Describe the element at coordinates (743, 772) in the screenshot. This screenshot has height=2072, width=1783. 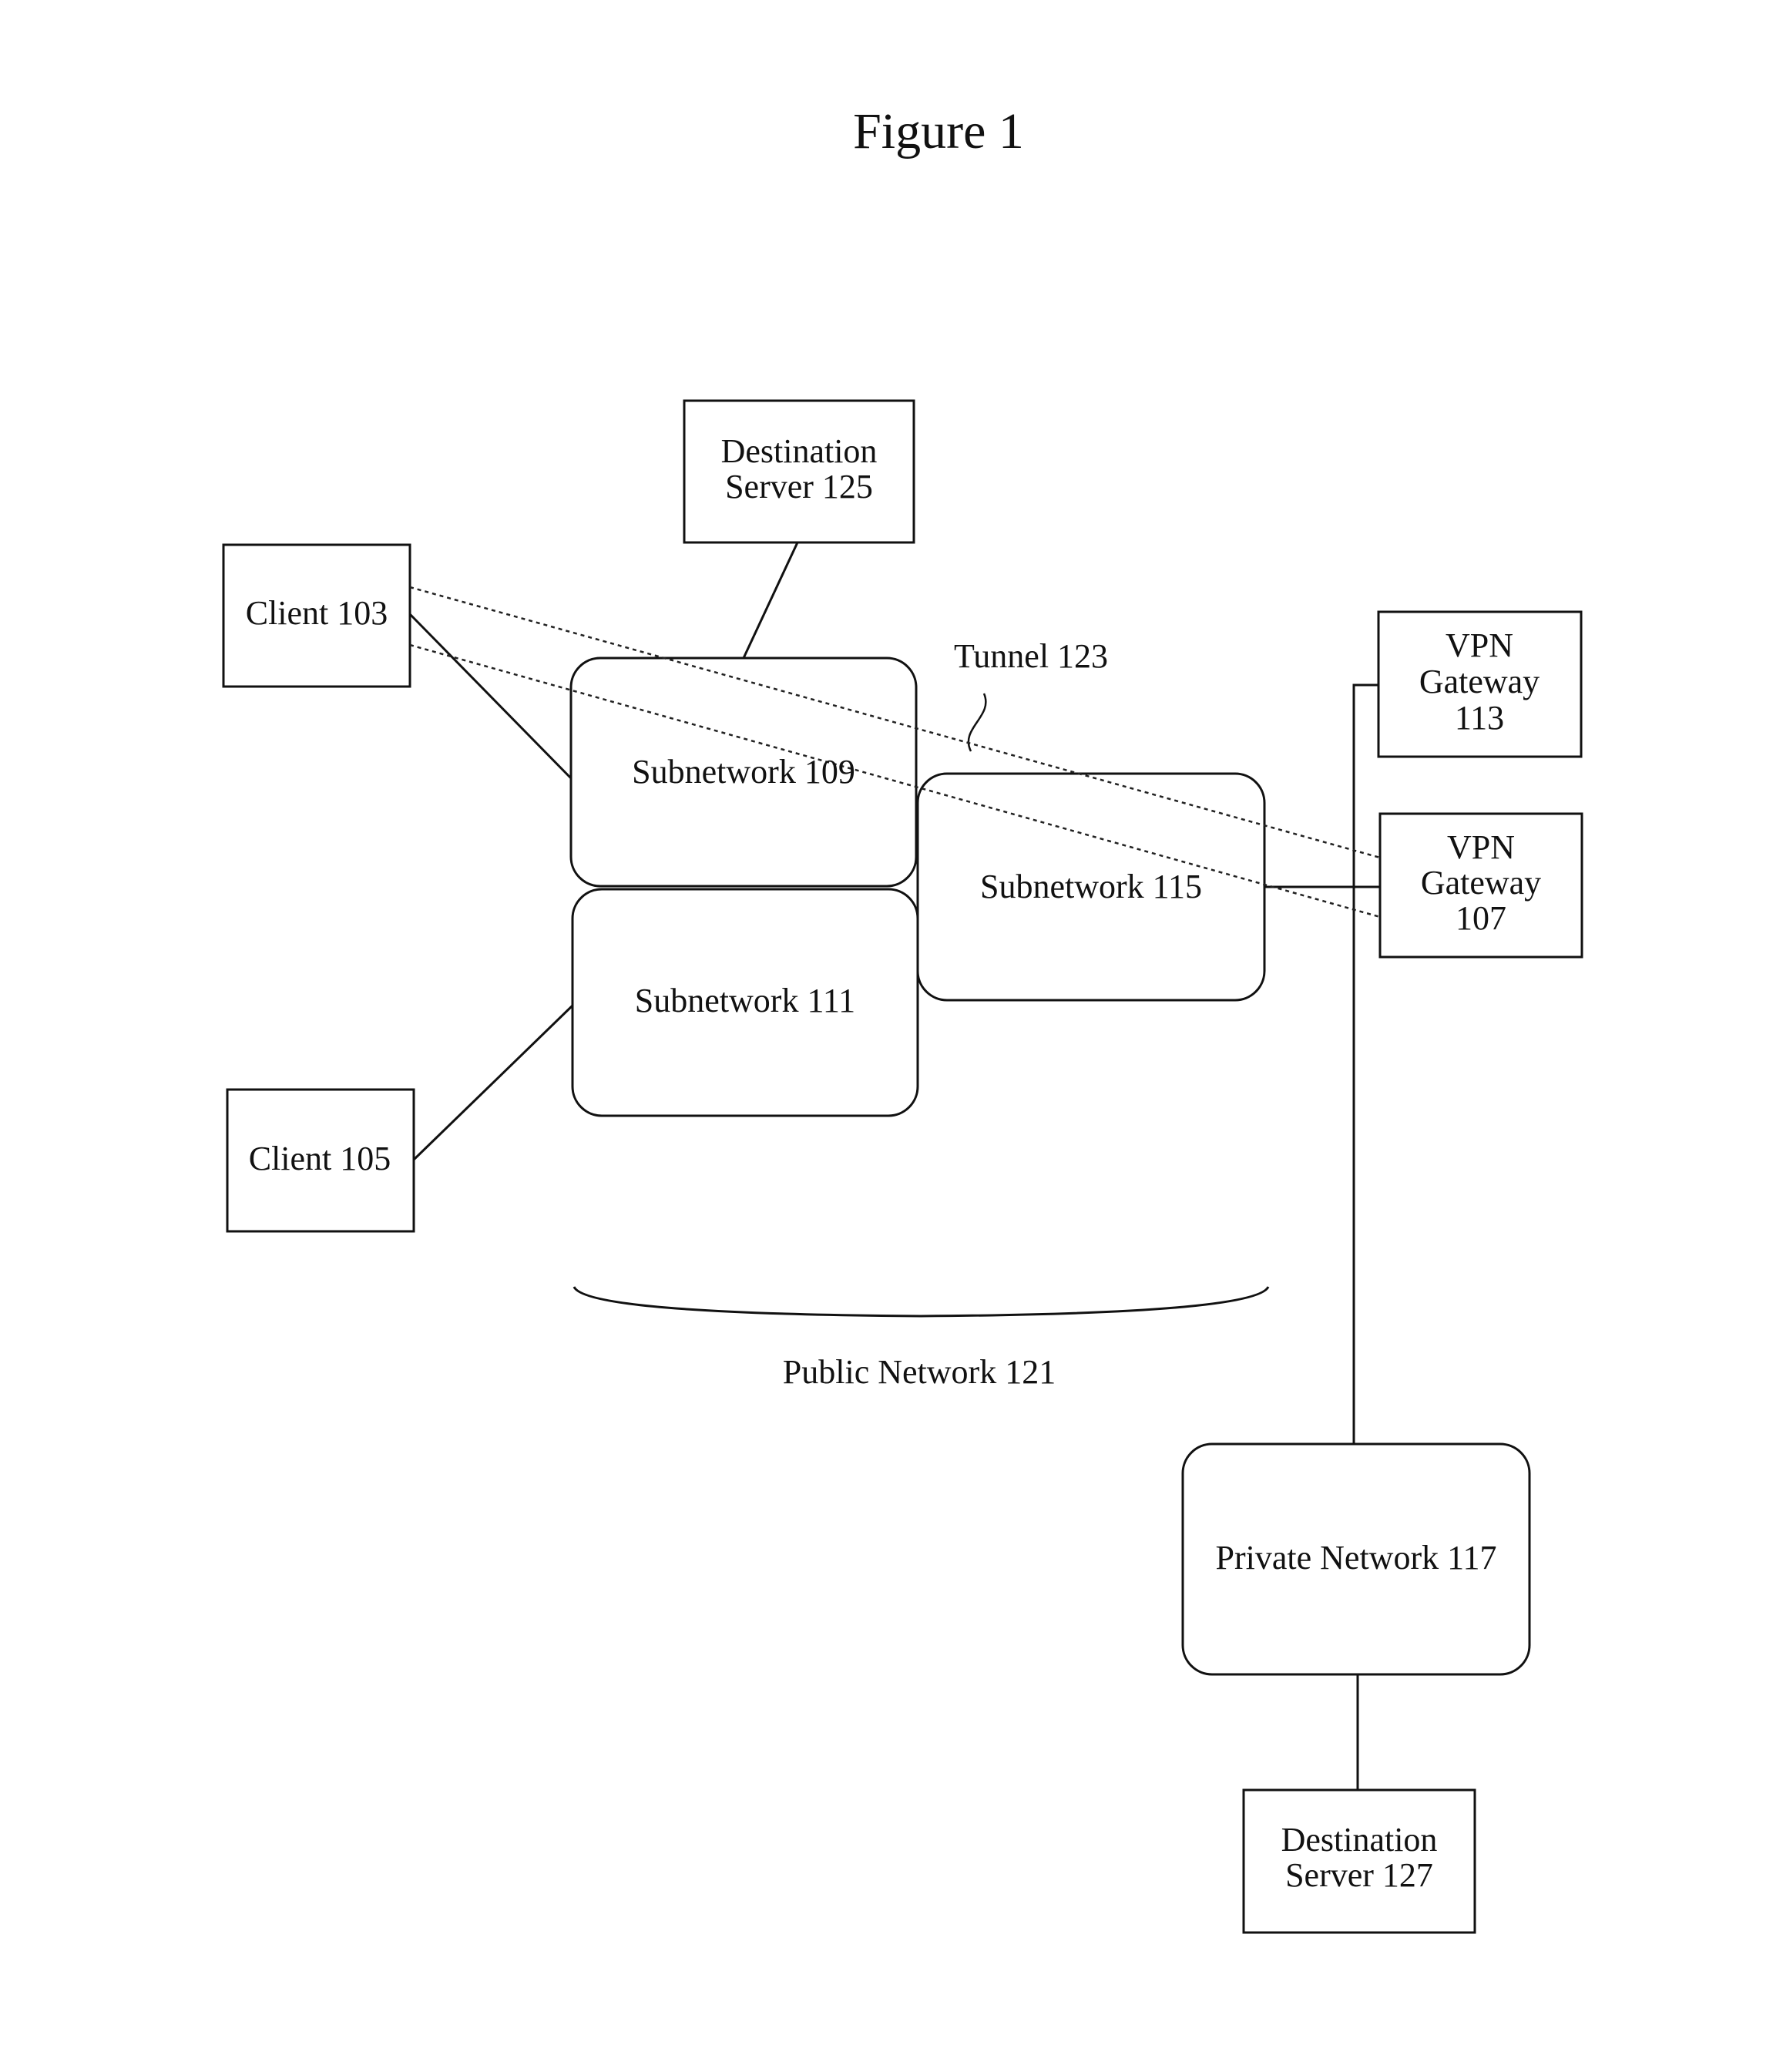
I see `subnetwork-109-label: Subnetwork 109` at that location.